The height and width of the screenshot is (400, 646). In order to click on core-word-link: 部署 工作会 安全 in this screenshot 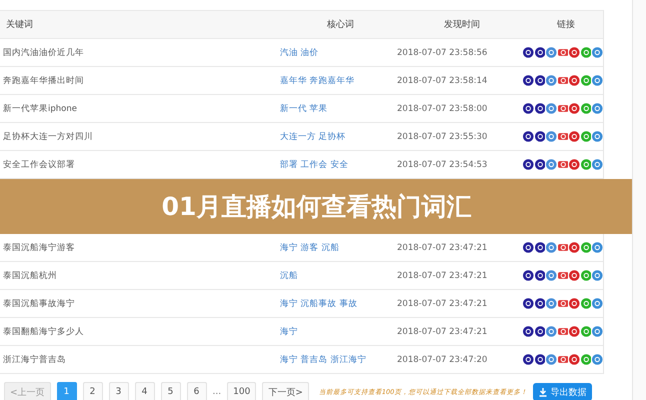, I will do `click(314, 164)`.